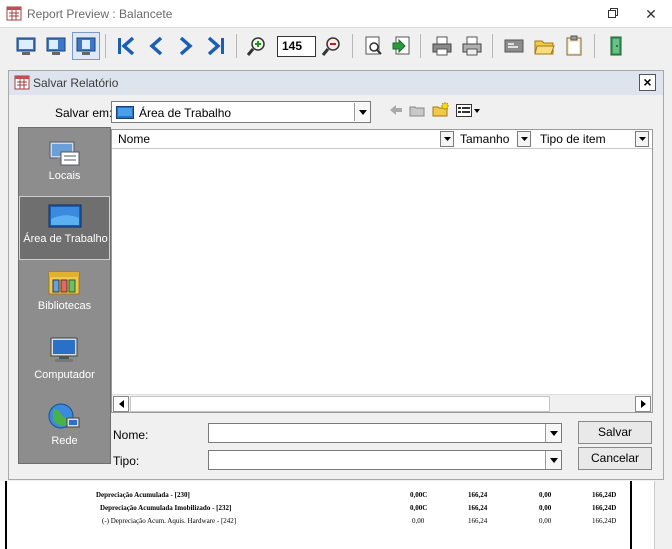 The image size is (672, 549). Describe the element at coordinates (514, 46) in the screenshot. I see `export-button` at that location.